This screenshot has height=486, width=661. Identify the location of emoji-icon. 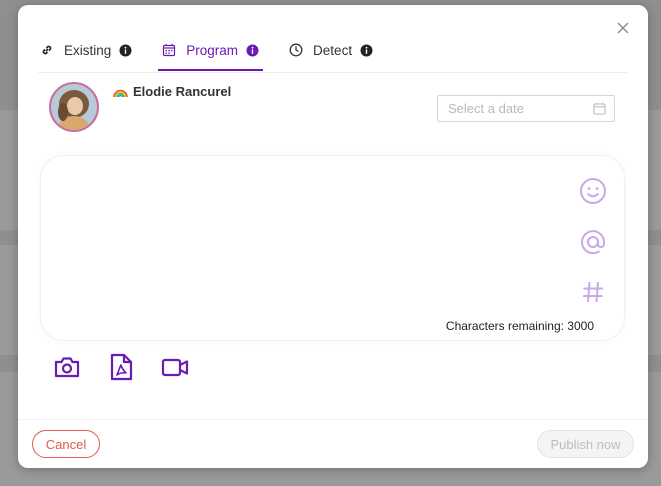
(593, 191).